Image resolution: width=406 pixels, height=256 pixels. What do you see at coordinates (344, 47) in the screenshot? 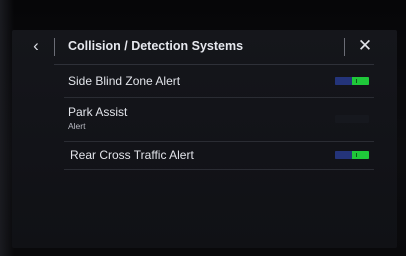
I see `header-divider-right` at bounding box center [344, 47].